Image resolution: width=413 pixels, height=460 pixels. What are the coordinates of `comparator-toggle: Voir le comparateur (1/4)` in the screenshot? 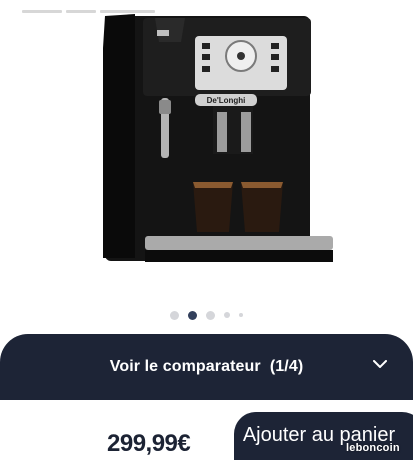 It's located at (206, 367).